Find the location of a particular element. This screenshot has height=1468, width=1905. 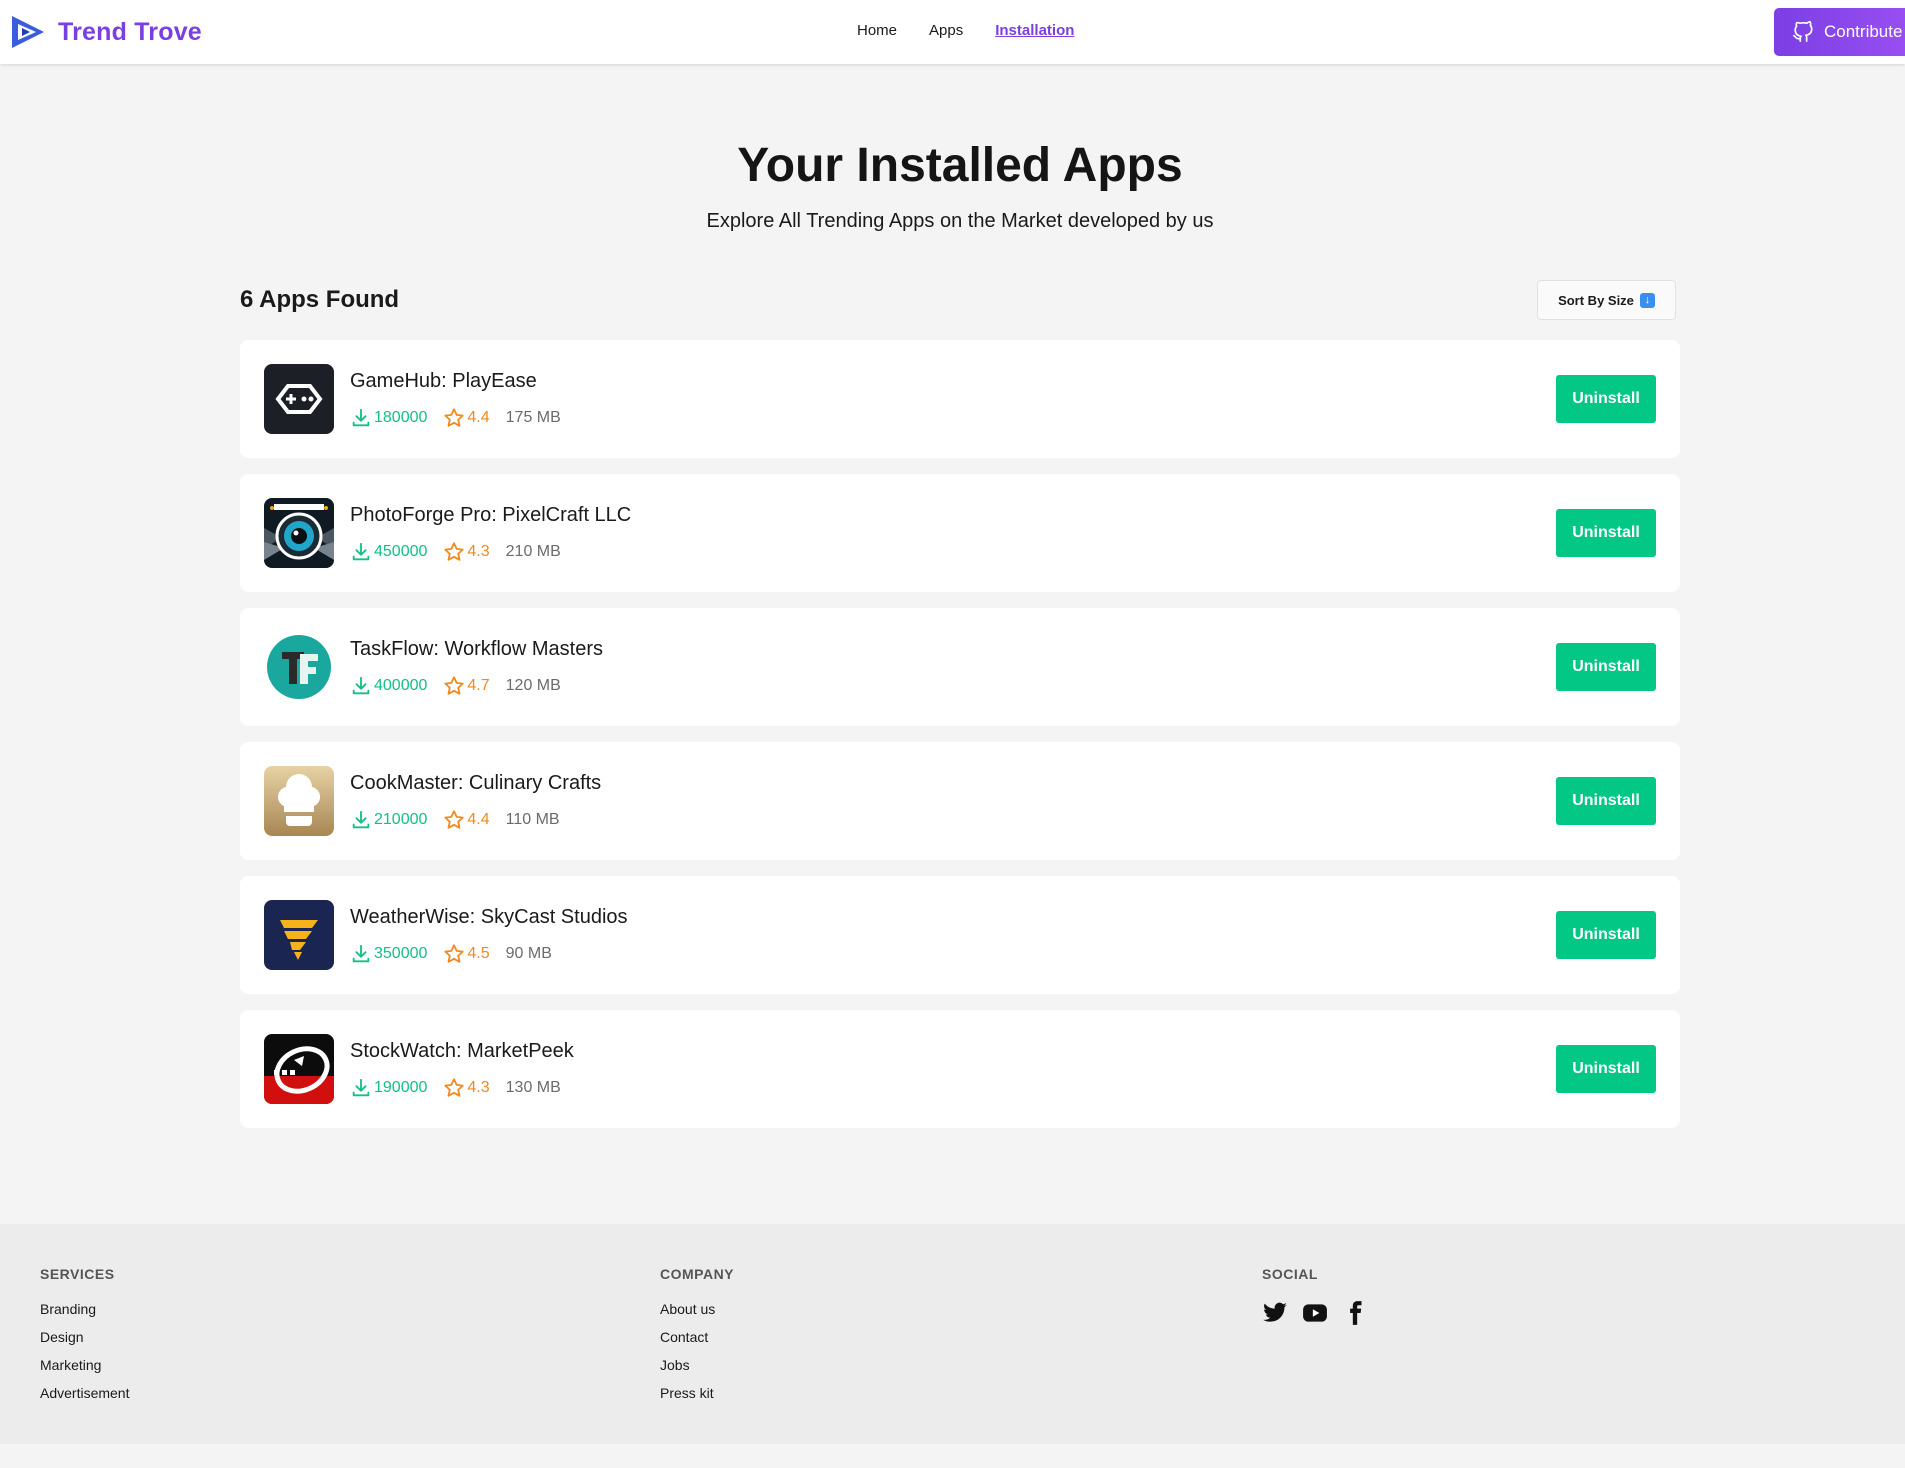

nav-link-apps: Apps is located at coordinates (946, 30).